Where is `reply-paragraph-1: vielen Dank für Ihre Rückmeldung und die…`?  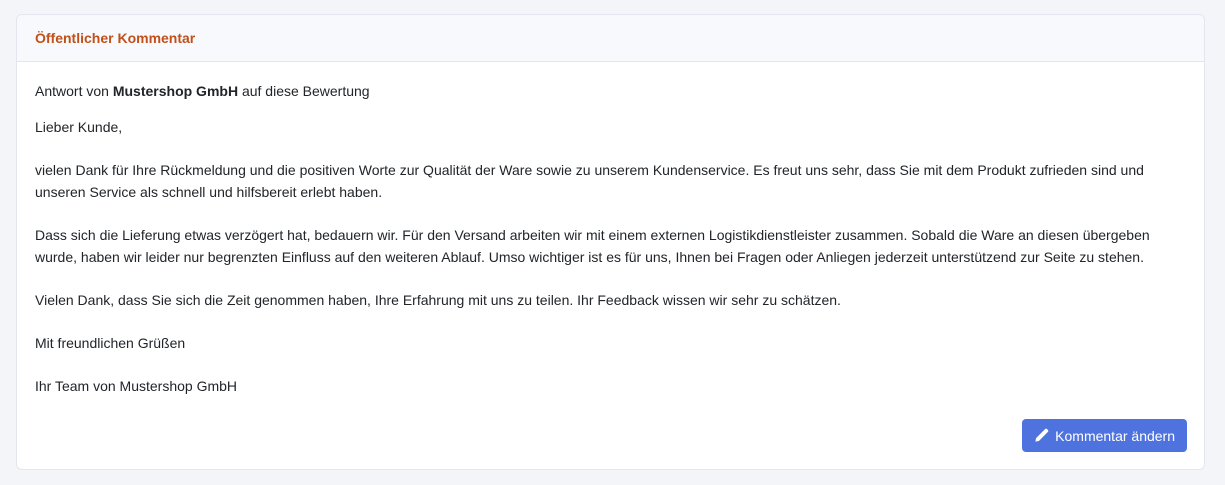 reply-paragraph-1: vielen Dank für Ihre Rückmeldung und die… is located at coordinates (589, 181).